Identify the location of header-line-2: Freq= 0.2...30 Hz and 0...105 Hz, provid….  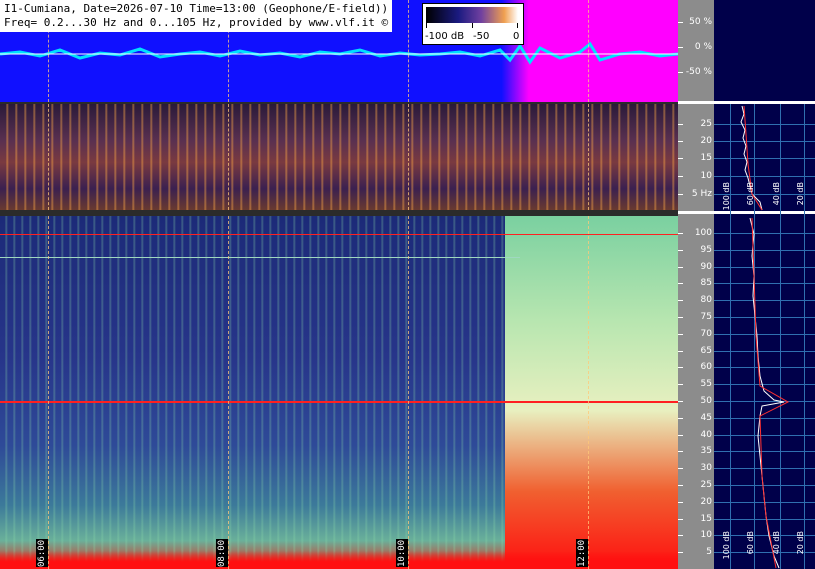
(196, 22).